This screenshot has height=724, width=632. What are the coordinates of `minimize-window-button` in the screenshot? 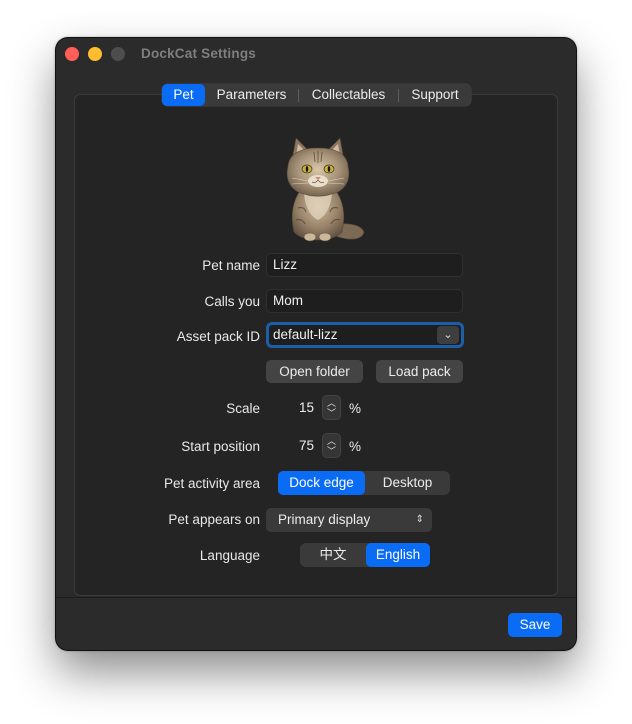 It's located at (95, 54).